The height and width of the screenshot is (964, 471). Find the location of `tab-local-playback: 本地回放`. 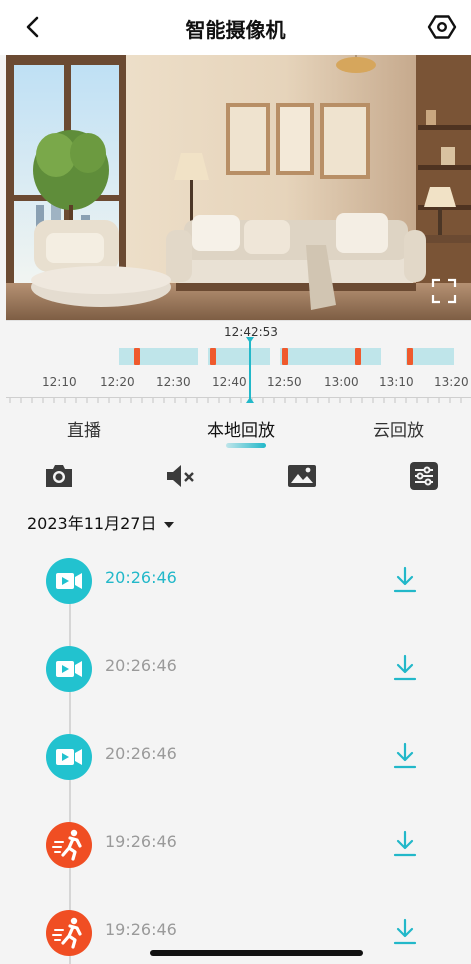

tab-local-playback: 本地回放 is located at coordinates (241, 428).